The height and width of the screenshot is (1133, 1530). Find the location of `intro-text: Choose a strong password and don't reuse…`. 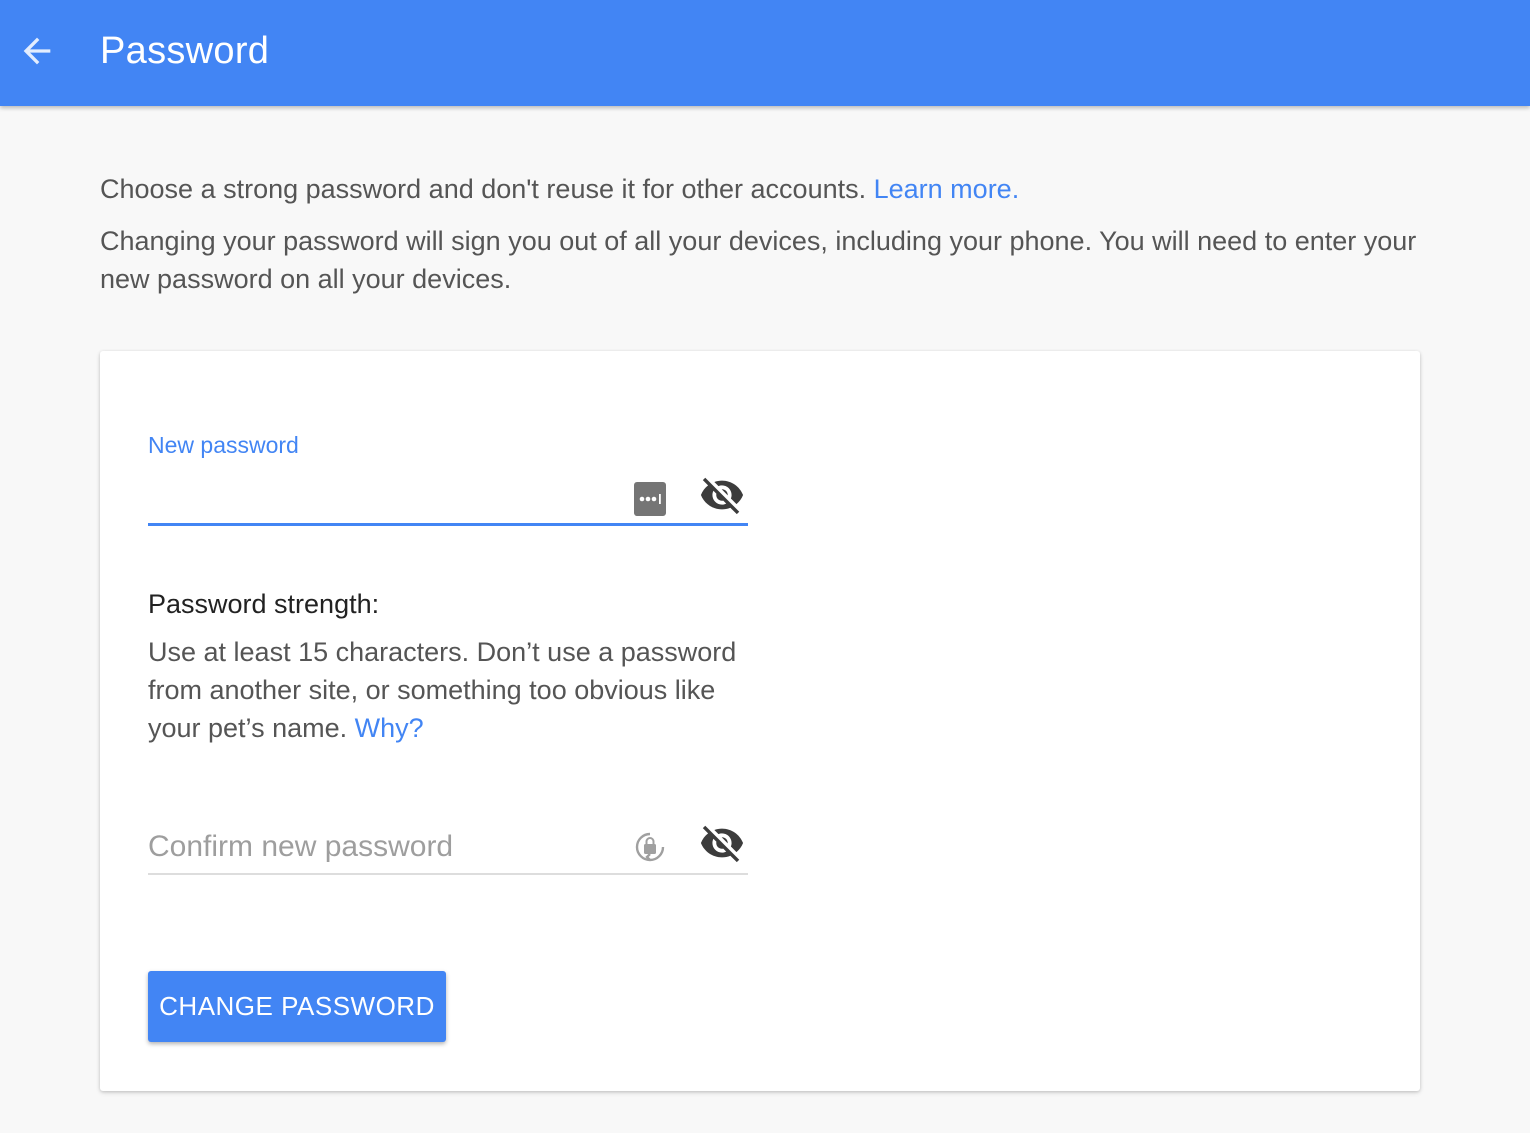

intro-text: Choose a strong password and don't reuse… is located at coordinates (765, 234).